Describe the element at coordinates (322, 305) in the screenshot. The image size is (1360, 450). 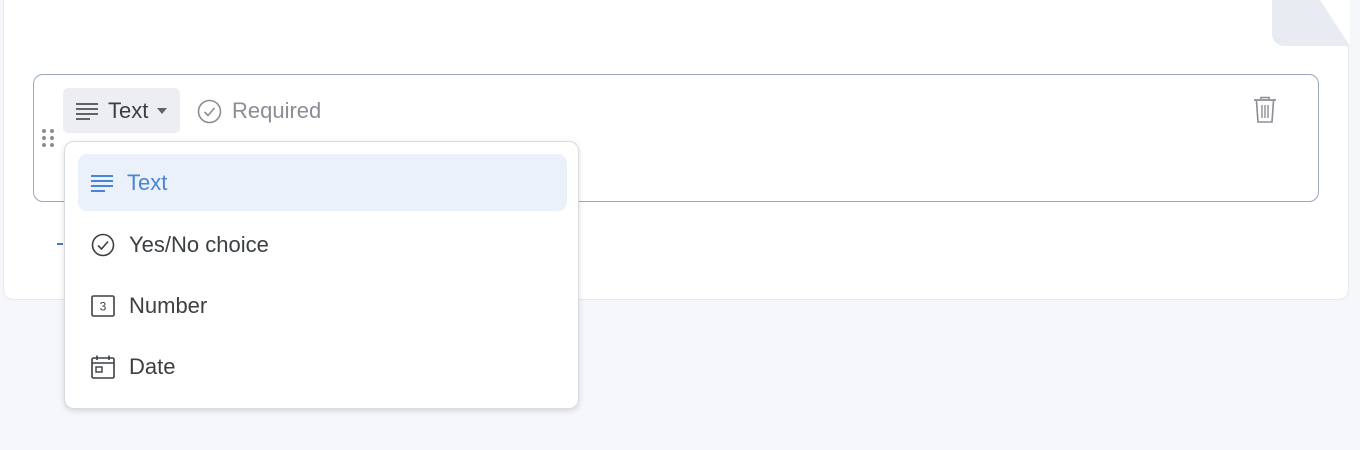
I see `menu-item-number: 3 Number` at that location.